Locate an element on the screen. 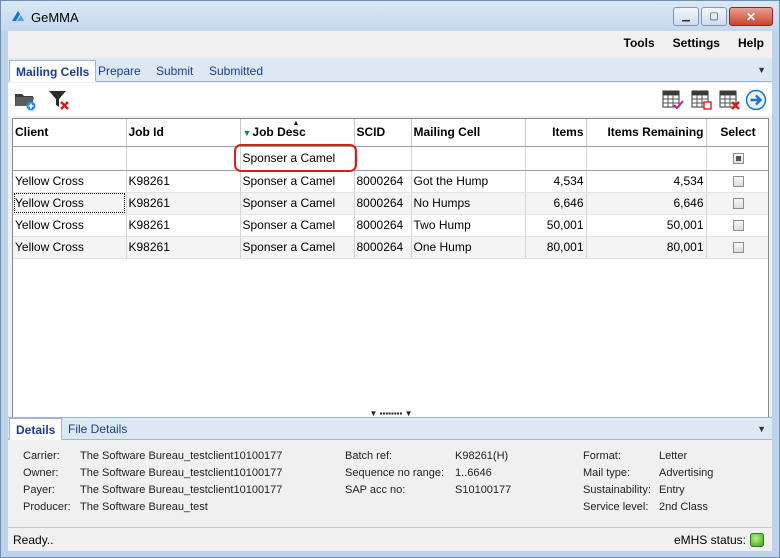 The image size is (780, 558). filter-job-id is located at coordinates (183, 158).